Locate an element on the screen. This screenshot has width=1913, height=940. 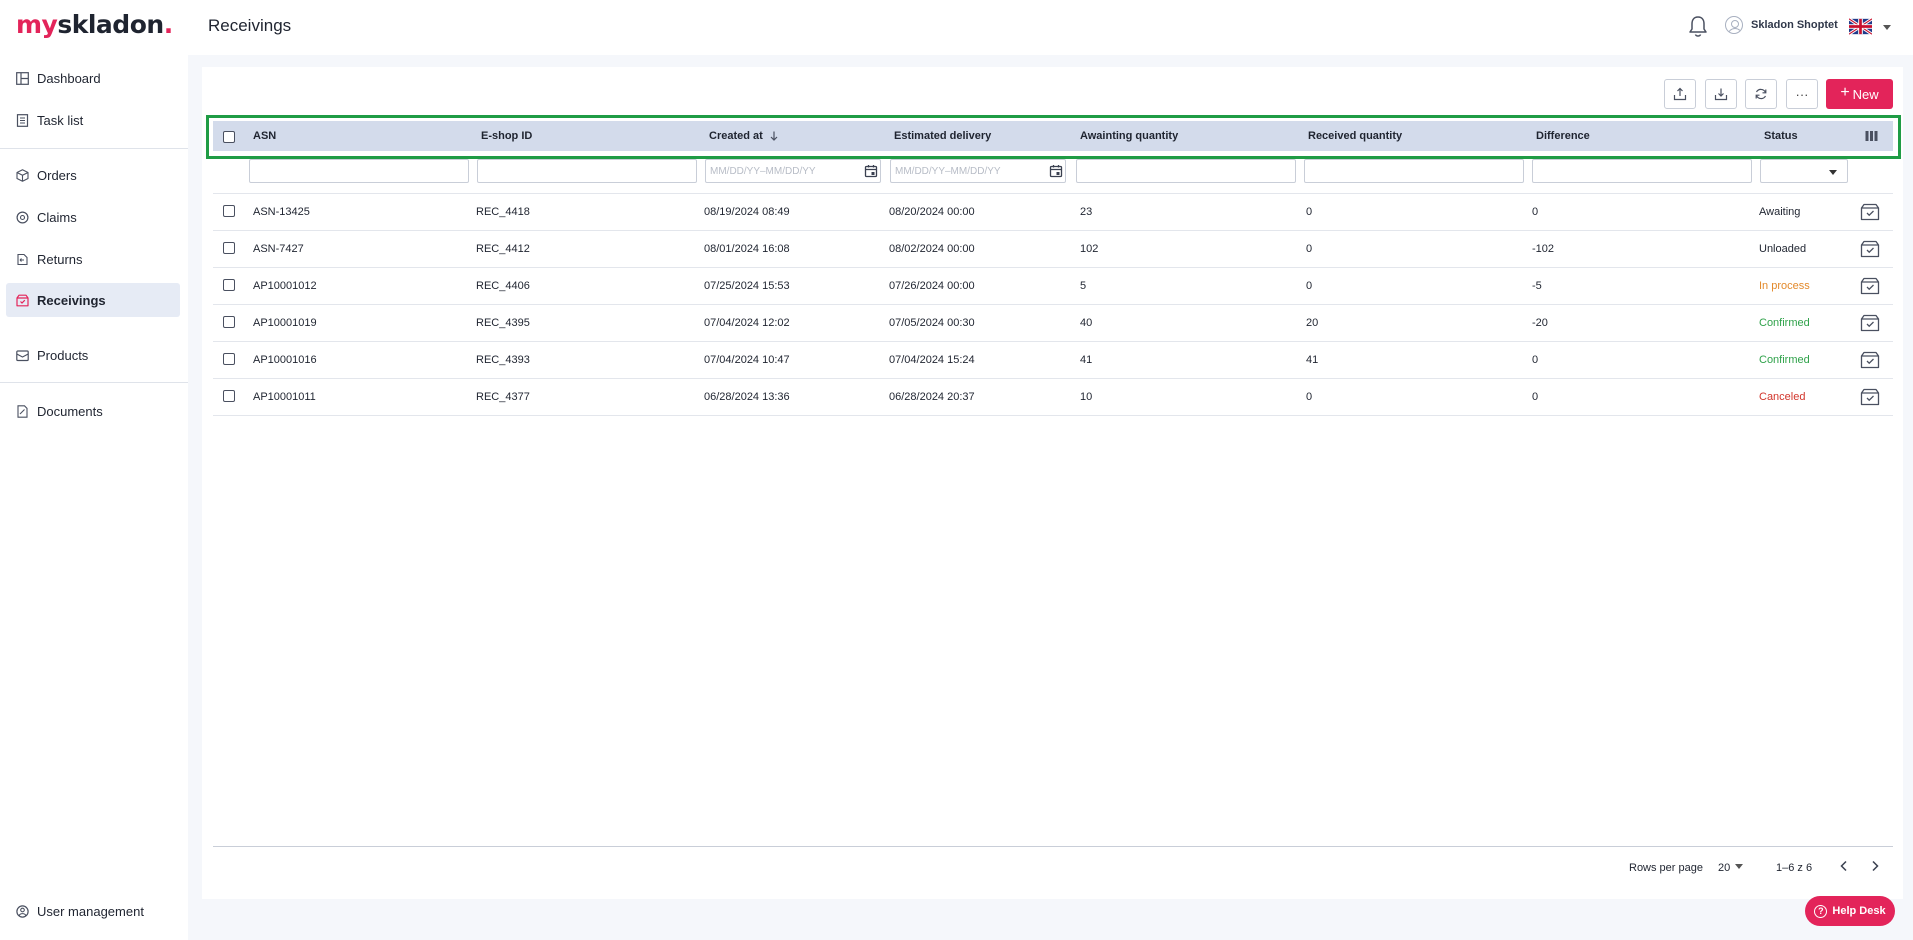
new-receiving-button: + New is located at coordinates (1859, 94).